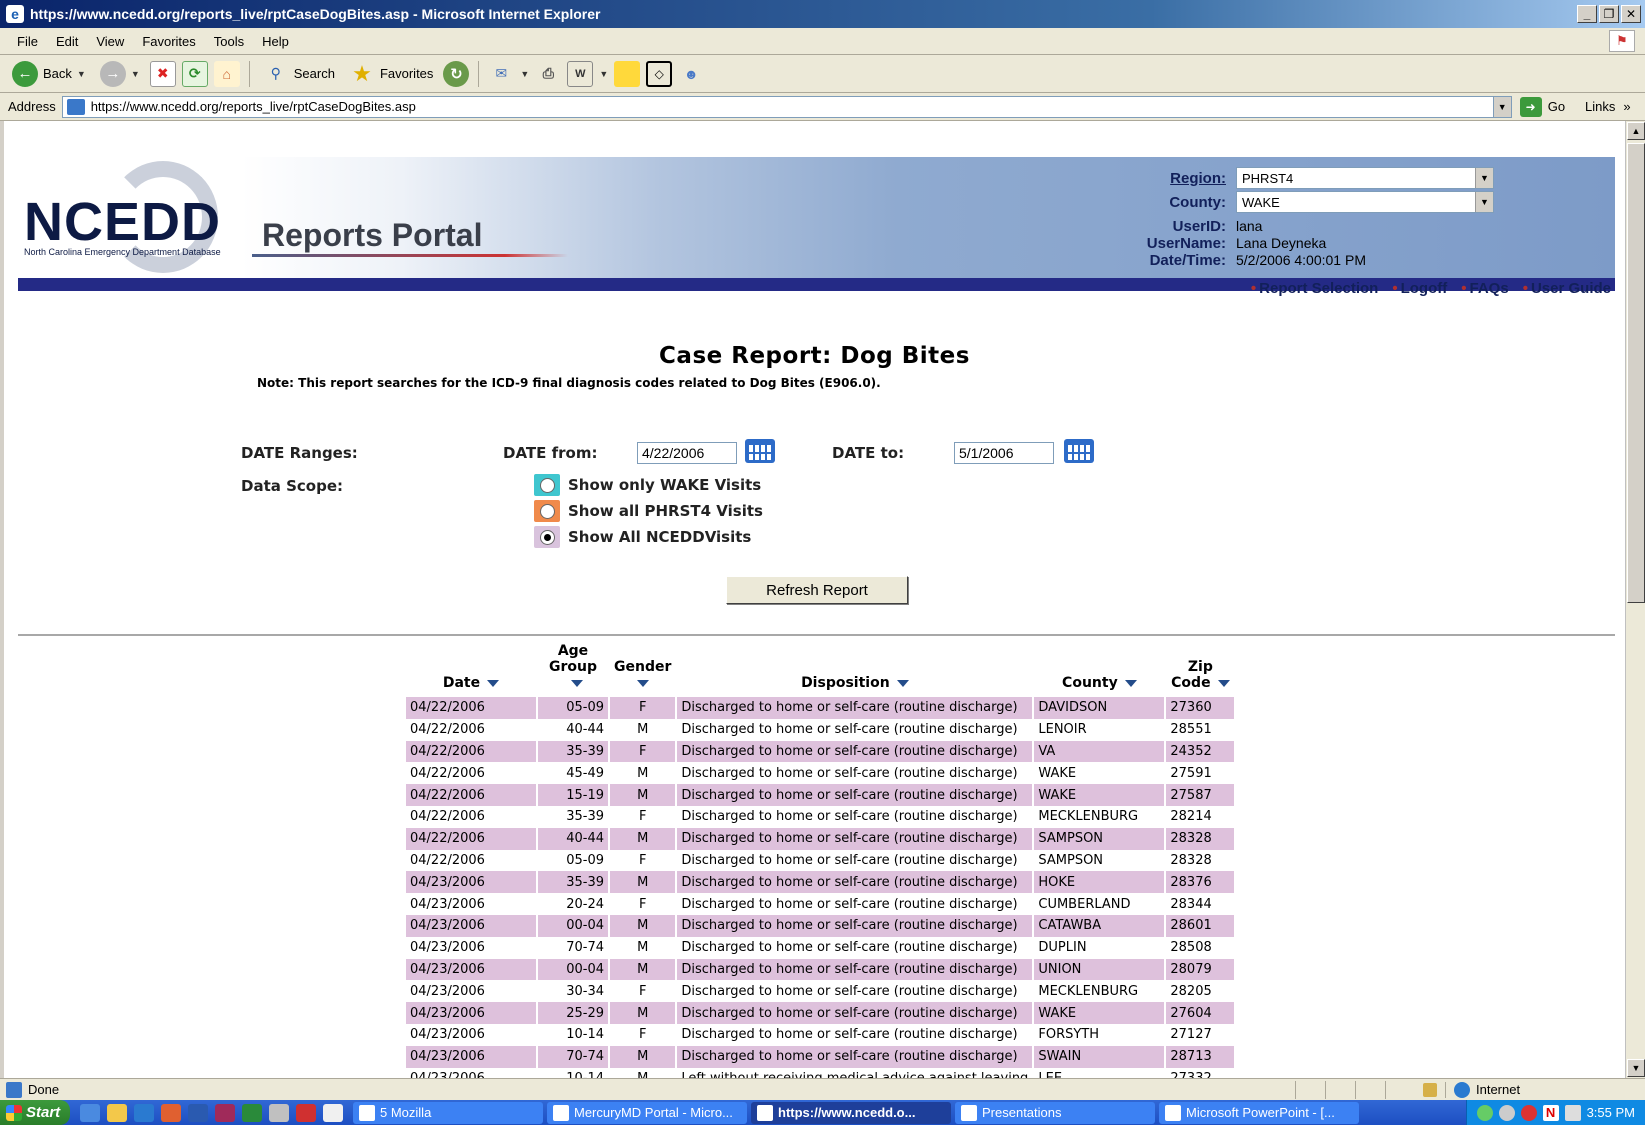 This screenshot has height=1125, width=1645. Describe the element at coordinates (117, 1112) in the screenshot. I see `explorer-icon` at that location.